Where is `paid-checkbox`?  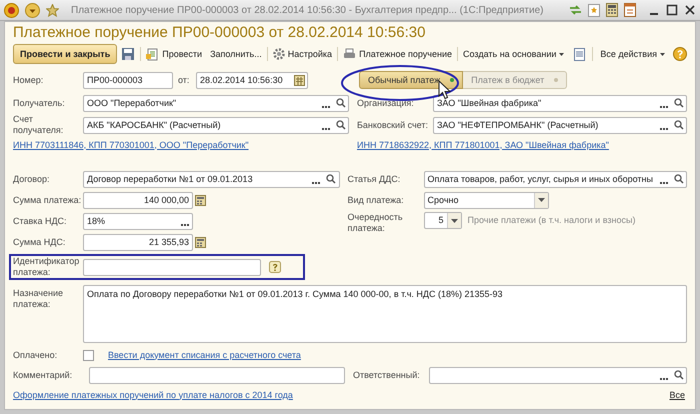
paid-checkbox is located at coordinates (88, 355).